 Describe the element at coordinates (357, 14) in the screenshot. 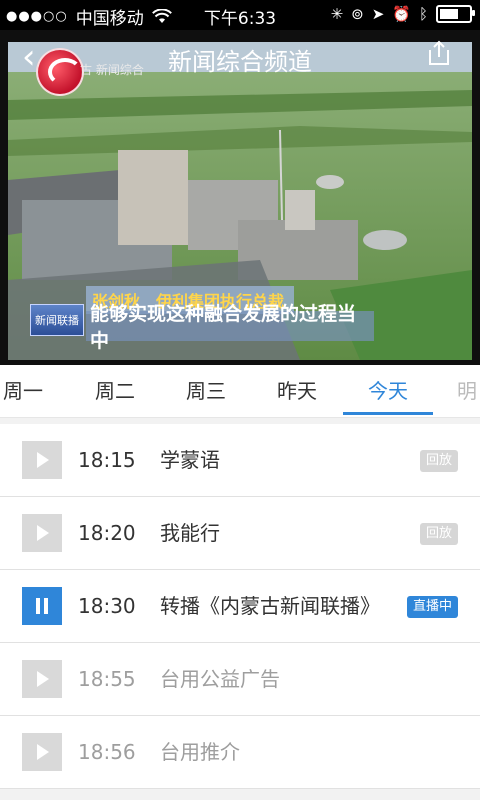

I see `rotation-lock-icon: ⊚` at that location.